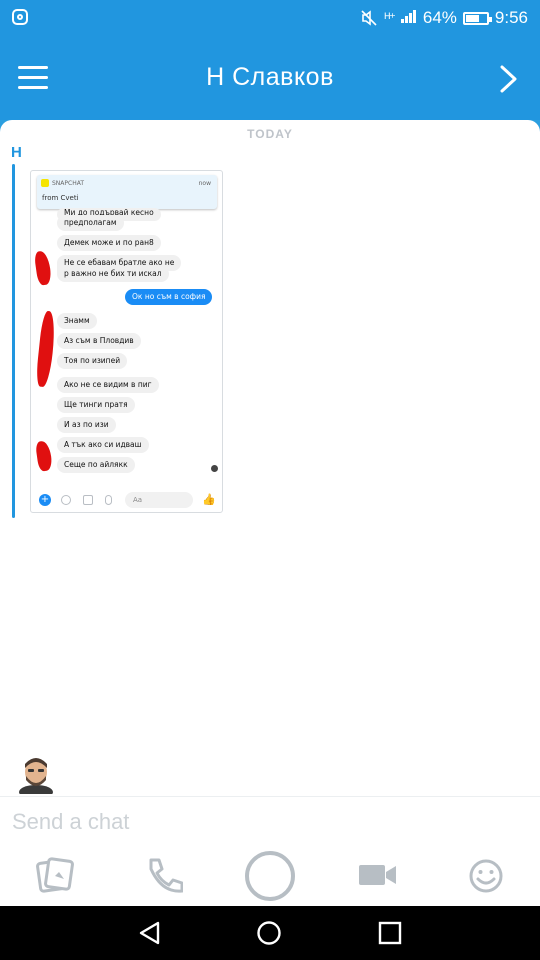  I want to click on system-nav-bar, so click(270, 933).